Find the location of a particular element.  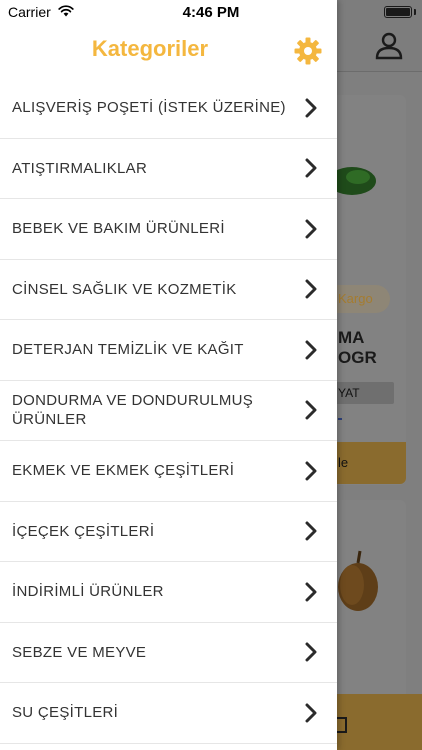

product-name: MA OGR is located at coordinates (357, 347).